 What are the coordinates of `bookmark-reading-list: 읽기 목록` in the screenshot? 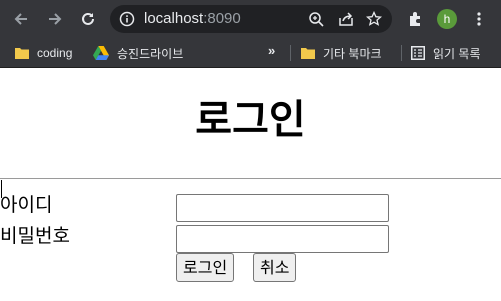 It's located at (446, 53).